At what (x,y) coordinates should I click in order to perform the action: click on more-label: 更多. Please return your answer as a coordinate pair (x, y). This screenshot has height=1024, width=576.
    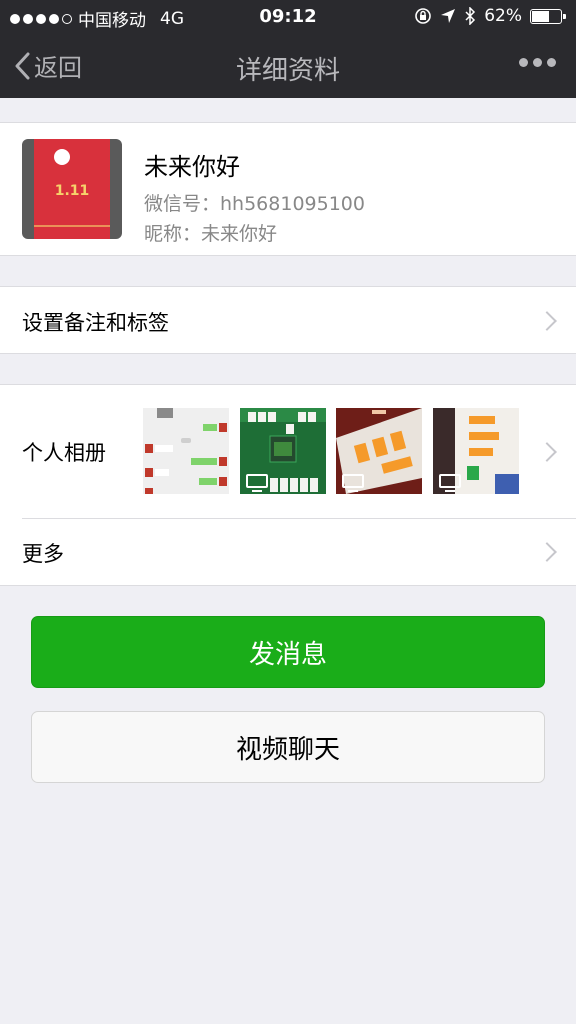
    Looking at the image, I should click on (43, 554).